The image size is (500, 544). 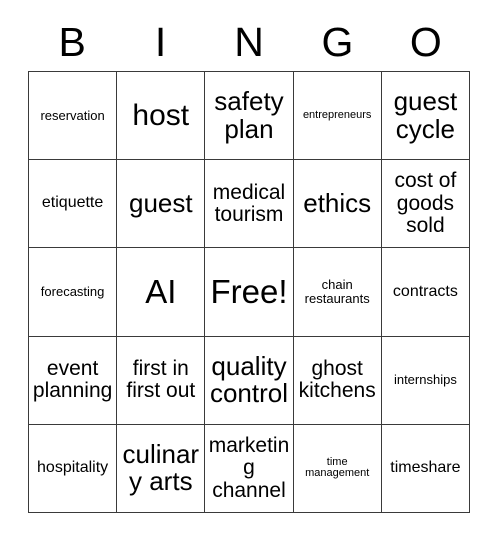 I want to click on bingo-cell-o1: guest cycle, so click(x=425, y=116).